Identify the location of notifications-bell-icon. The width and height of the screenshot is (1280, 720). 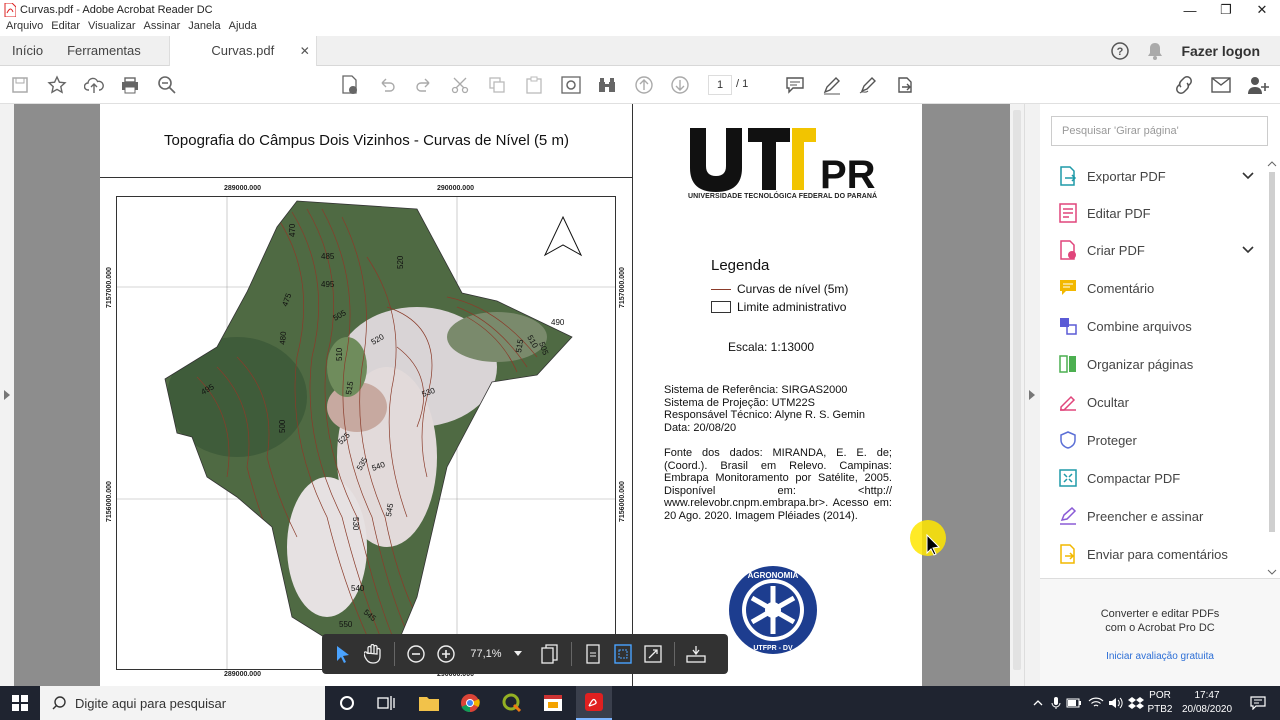
(1155, 51).